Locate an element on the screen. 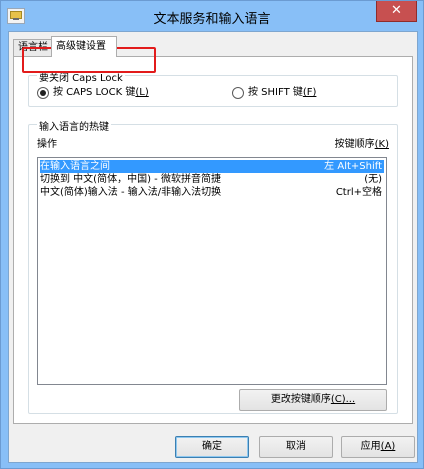  list-item-action: 在输入语言之间 is located at coordinates (75, 166).